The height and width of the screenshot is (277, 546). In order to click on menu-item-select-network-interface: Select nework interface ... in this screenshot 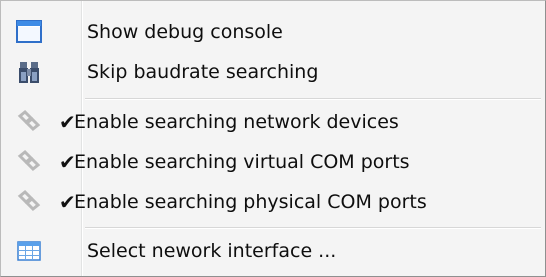, I will do `click(273, 251)`.